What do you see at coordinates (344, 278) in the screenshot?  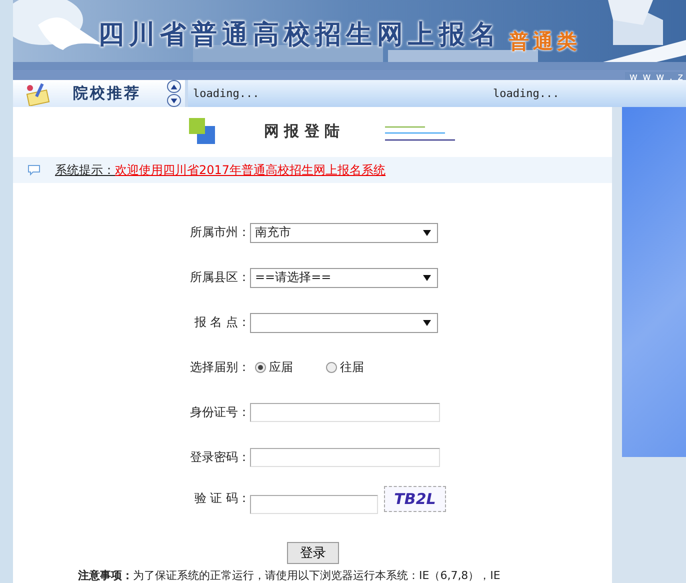 I see `dropdown: ==请选择==` at bounding box center [344, 278].